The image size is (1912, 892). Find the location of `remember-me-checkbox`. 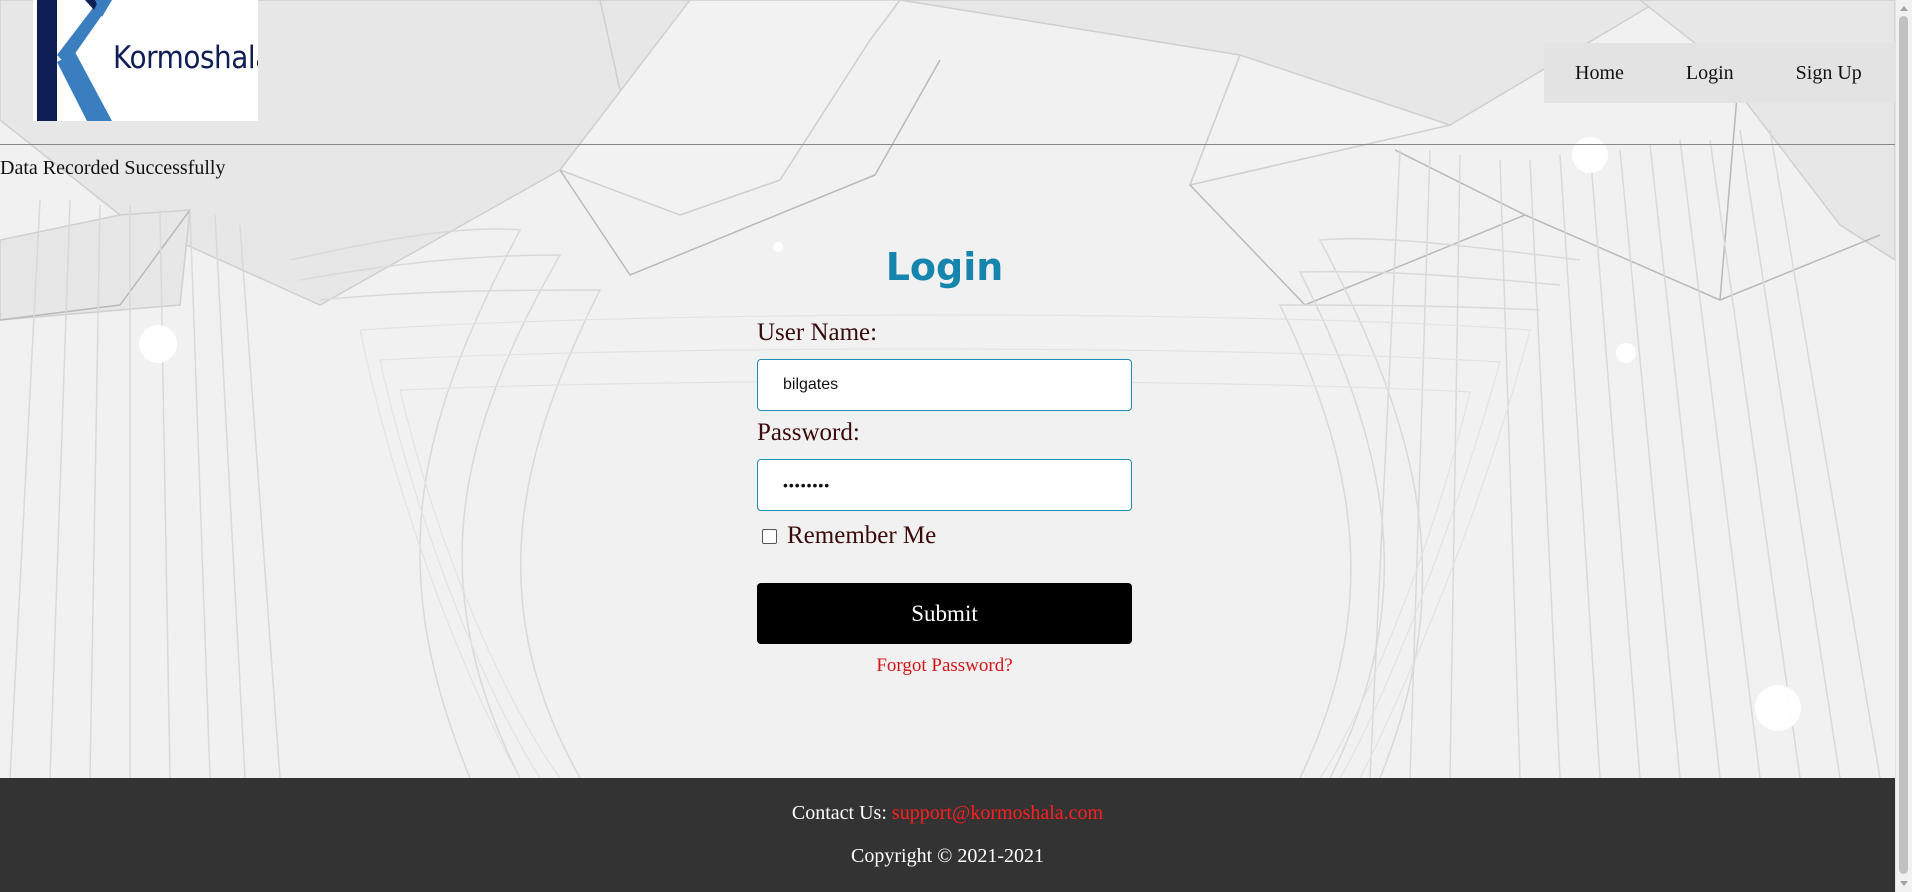

remember-me-checkbox is located at coordinates (769, 536).